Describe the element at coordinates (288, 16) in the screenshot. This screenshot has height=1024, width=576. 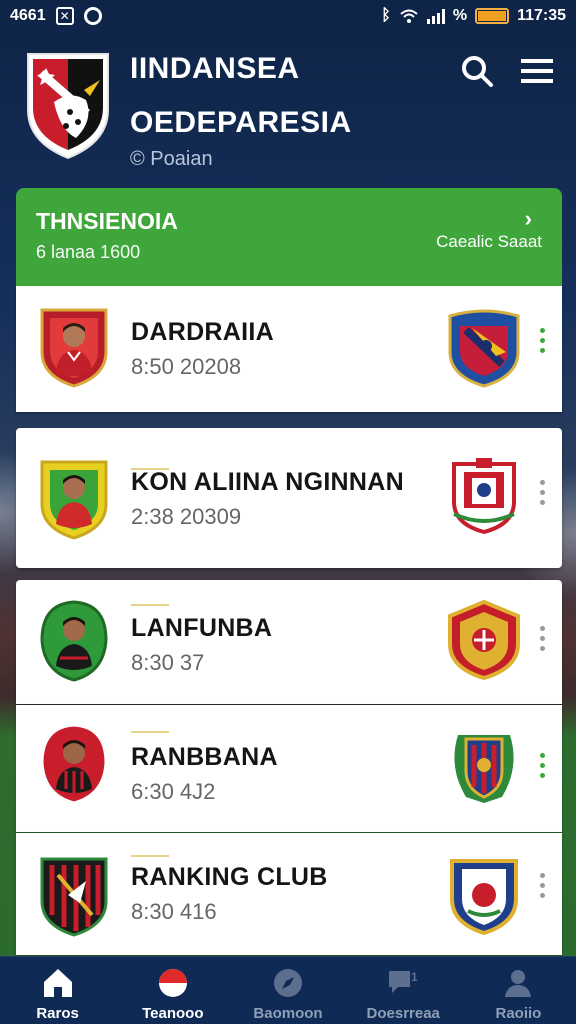
I see `status-bar: 4661 ✕ ᛒ % 117:35` at that location.